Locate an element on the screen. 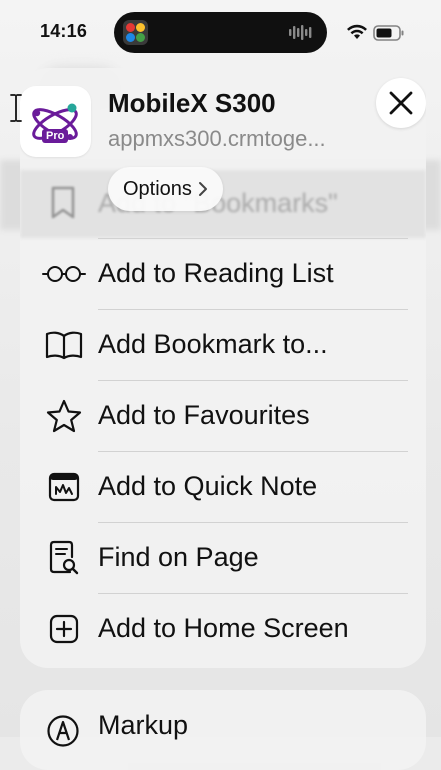  status-bar: 14:16 is located at coordinates (220, 31).